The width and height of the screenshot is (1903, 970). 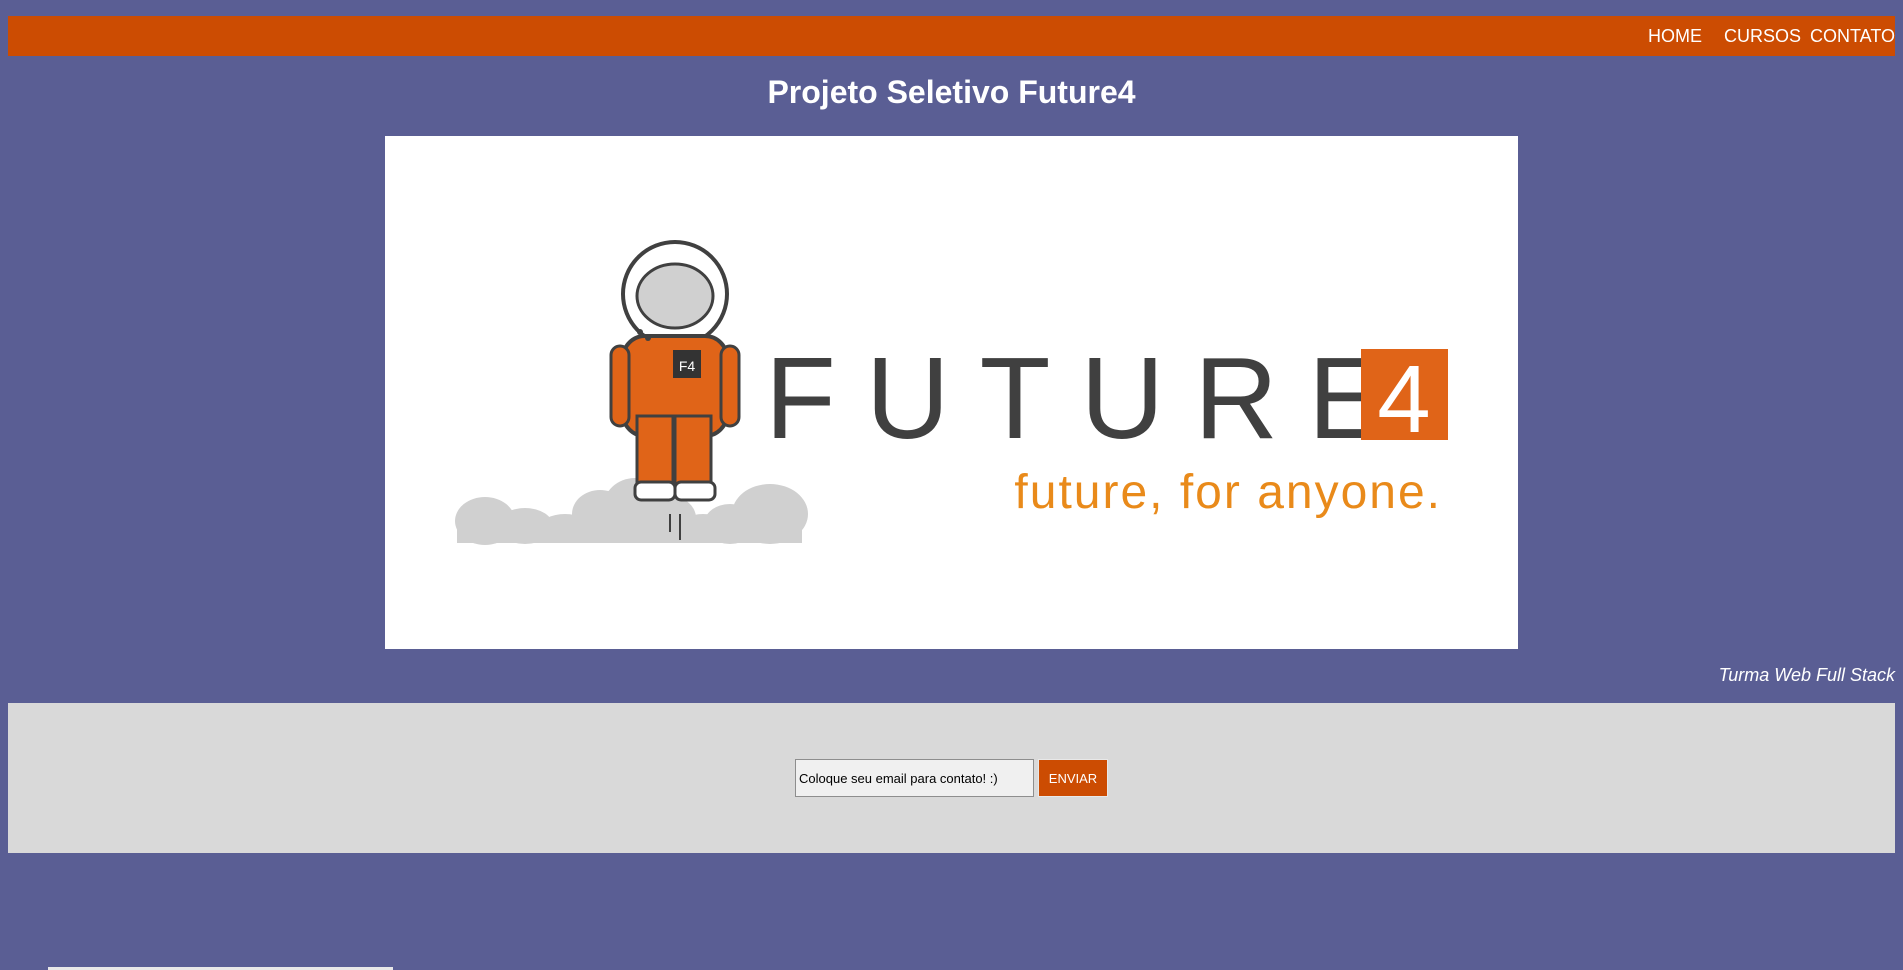 What do you see at coordinates (1852, 36) in the screenshot?
I see `nav-contact-link: CONTATO` at bounding box center [1852, 36].